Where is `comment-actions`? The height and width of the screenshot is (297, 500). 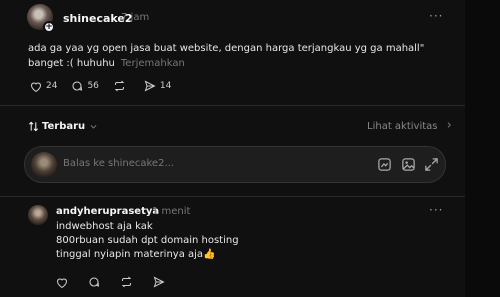
comment-actions is located at coordinates (120, 282).